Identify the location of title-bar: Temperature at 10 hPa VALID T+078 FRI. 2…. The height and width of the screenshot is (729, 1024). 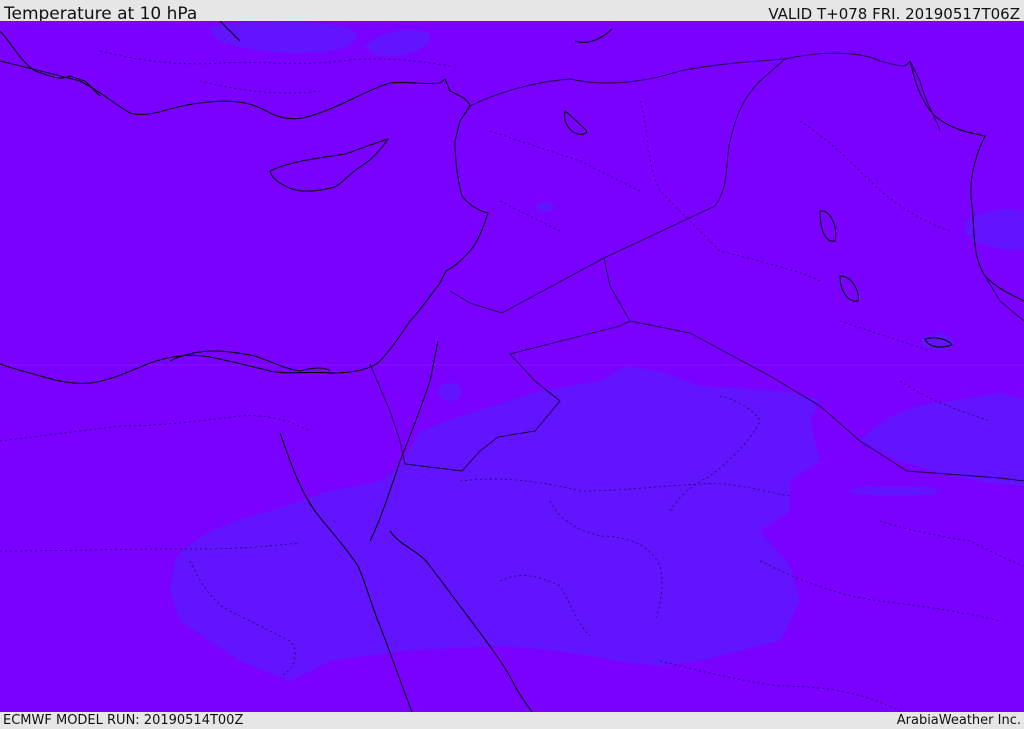
(512, 12).